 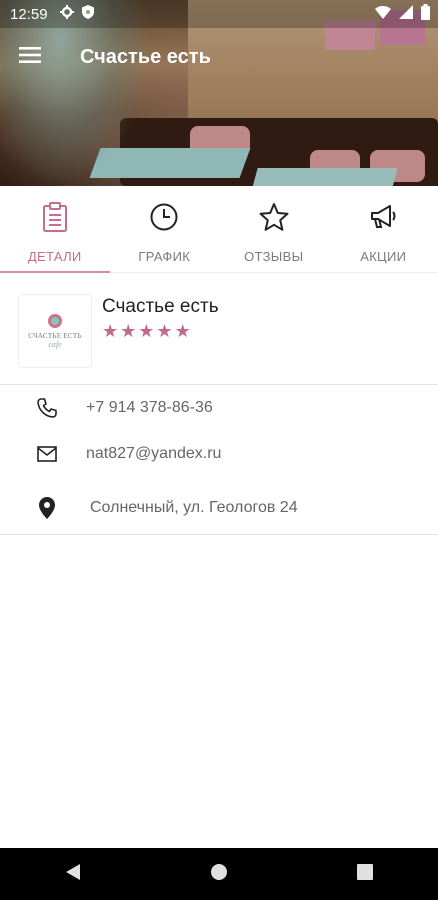 I want to click on hamburger-icon, so click(x=30, y=57).